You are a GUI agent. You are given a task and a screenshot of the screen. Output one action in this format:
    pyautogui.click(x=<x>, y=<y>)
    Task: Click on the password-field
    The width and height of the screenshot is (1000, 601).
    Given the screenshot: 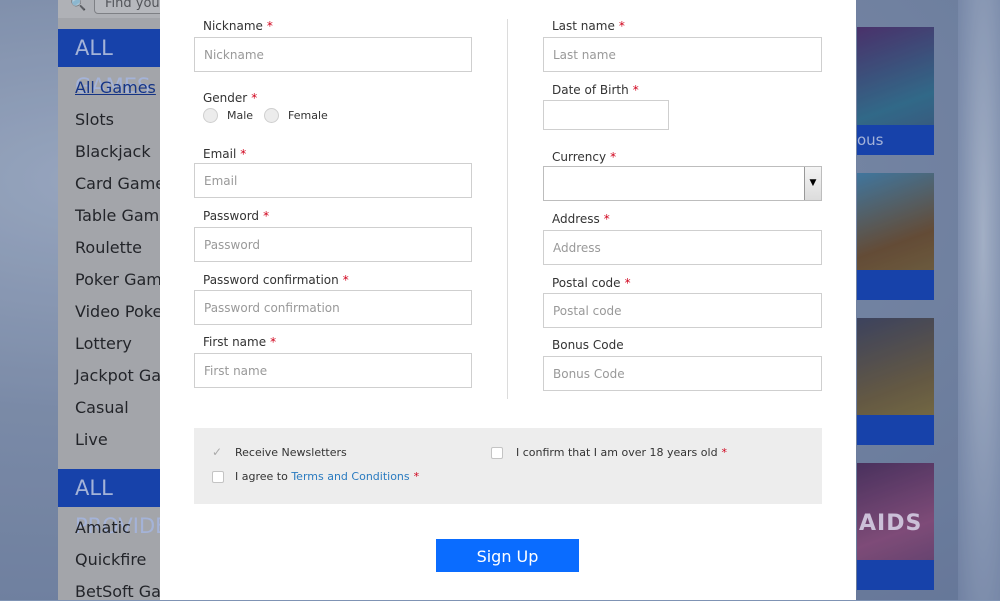 What is the action you would take?
    pyautogui.click(x=333, y=244)
    